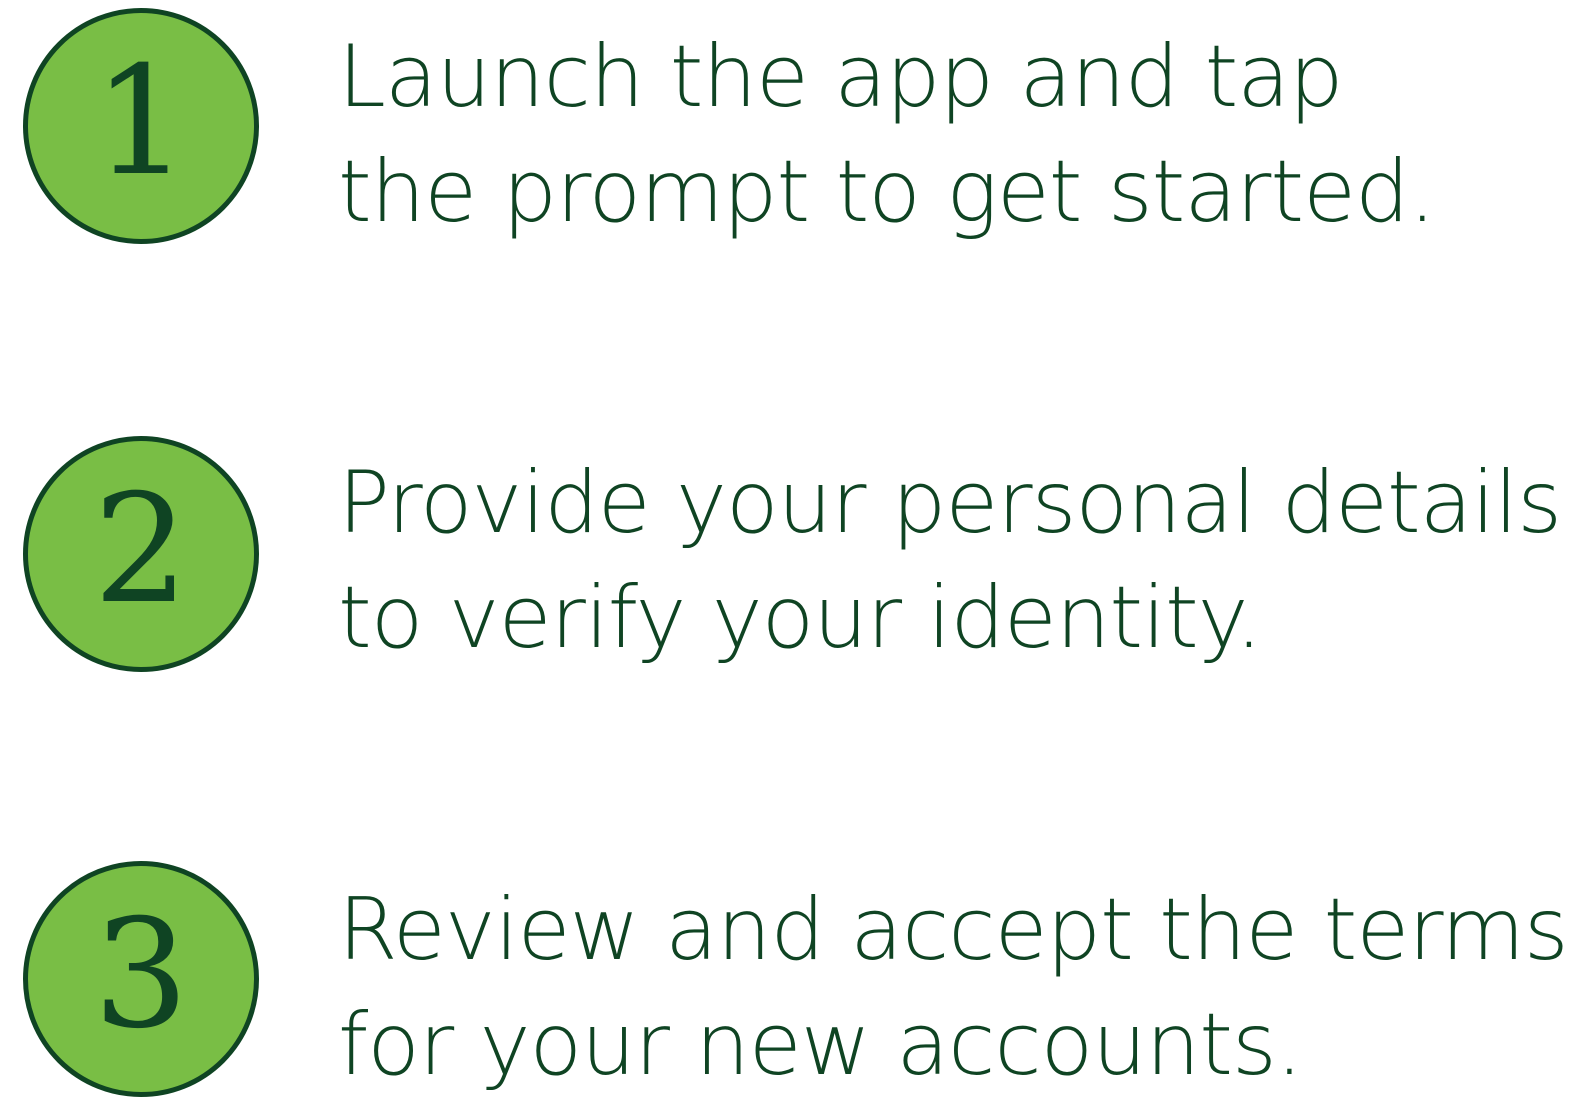 The width and height of the screenshot is (1588, 1105). I want to click on step-number: 1, so click(141, 122).